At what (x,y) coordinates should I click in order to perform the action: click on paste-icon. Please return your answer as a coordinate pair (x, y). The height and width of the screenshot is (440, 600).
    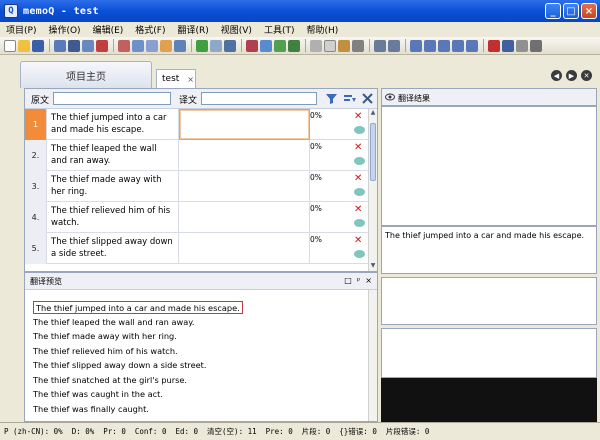
    Looking at the image, I should click on (344, 45).